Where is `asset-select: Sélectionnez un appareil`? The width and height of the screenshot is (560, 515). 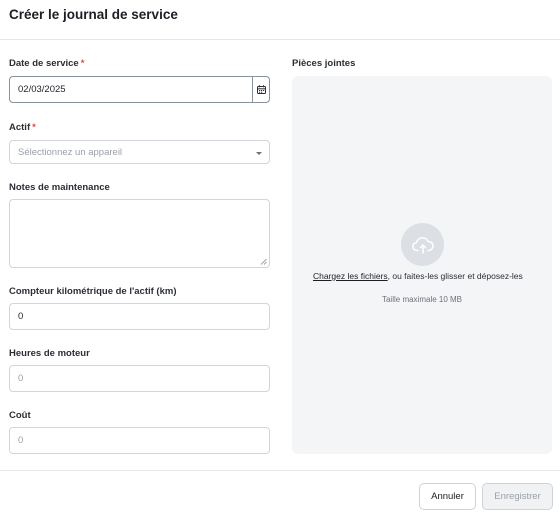 asset-select: Sélectionnez un appareil is located at coordinates (139, 152).